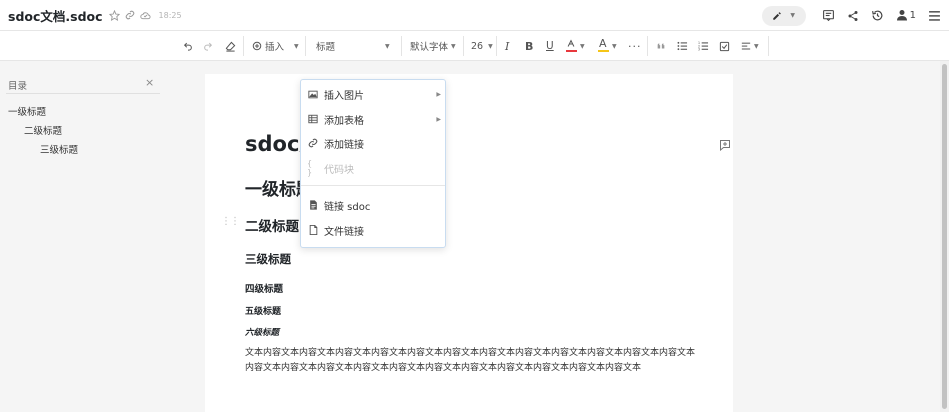  Describe the element at coordinates (344, 232) in the screenshot. I see `menu-item-label: 文件链接` at that location.